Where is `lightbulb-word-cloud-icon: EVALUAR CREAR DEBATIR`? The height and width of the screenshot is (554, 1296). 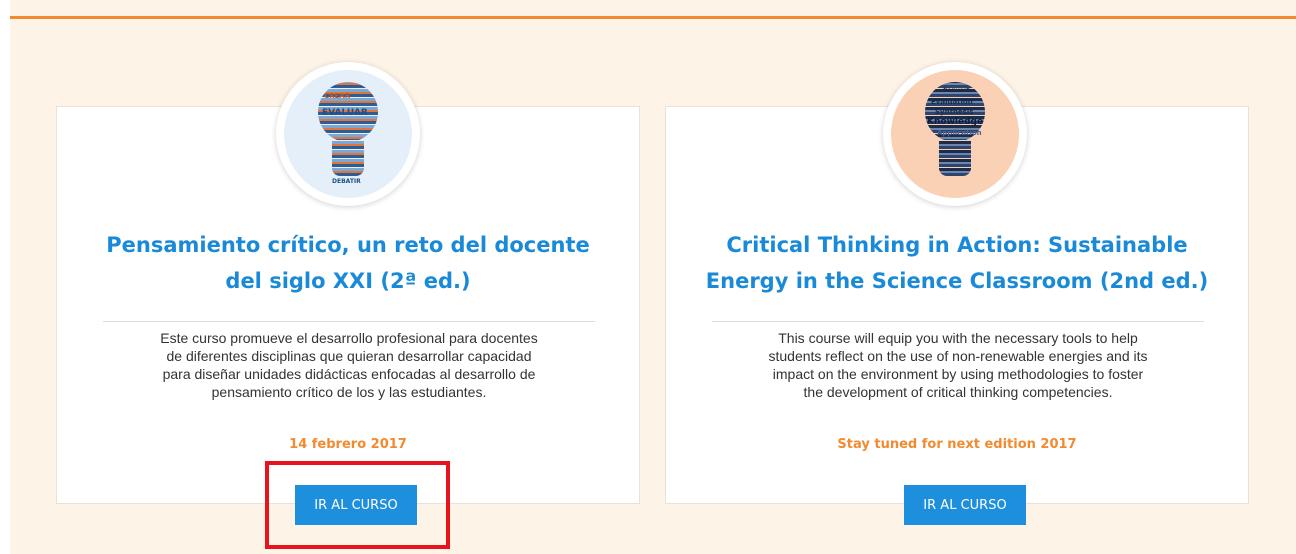
lightbulb-word-cloud-icon: EVALUAR CREAR DEBATIR is located at coordinates (348, 134).